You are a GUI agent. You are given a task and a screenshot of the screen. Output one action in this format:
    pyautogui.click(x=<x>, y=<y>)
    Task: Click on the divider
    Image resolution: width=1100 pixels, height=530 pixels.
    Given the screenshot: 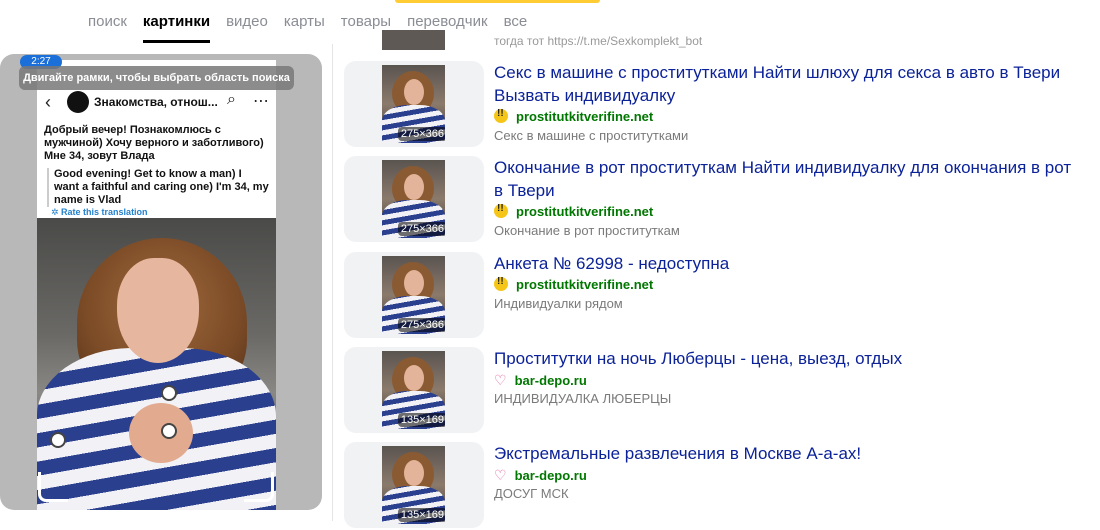 What is the action you would take?
    pyautogui.click(x=332, y=282)
    